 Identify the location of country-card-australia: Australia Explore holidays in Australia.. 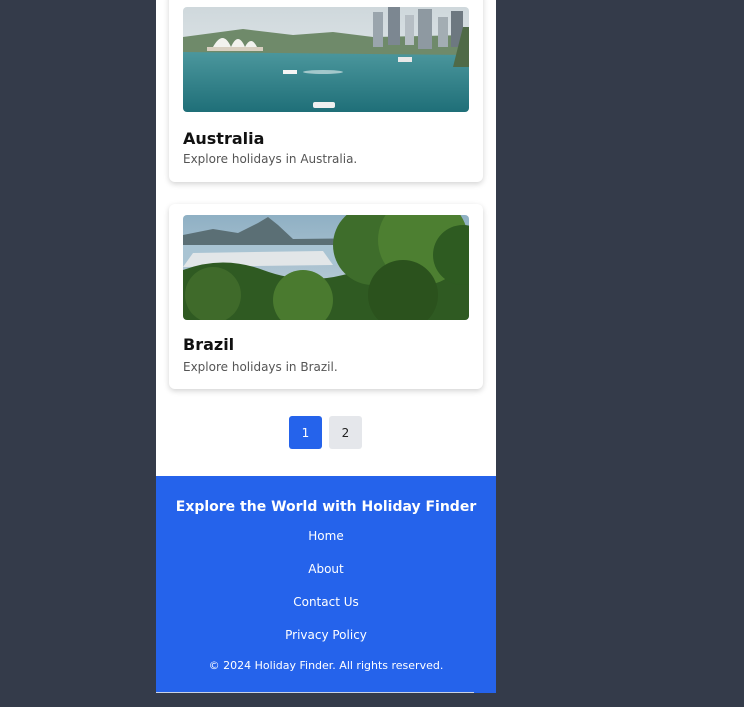
(326, 91).